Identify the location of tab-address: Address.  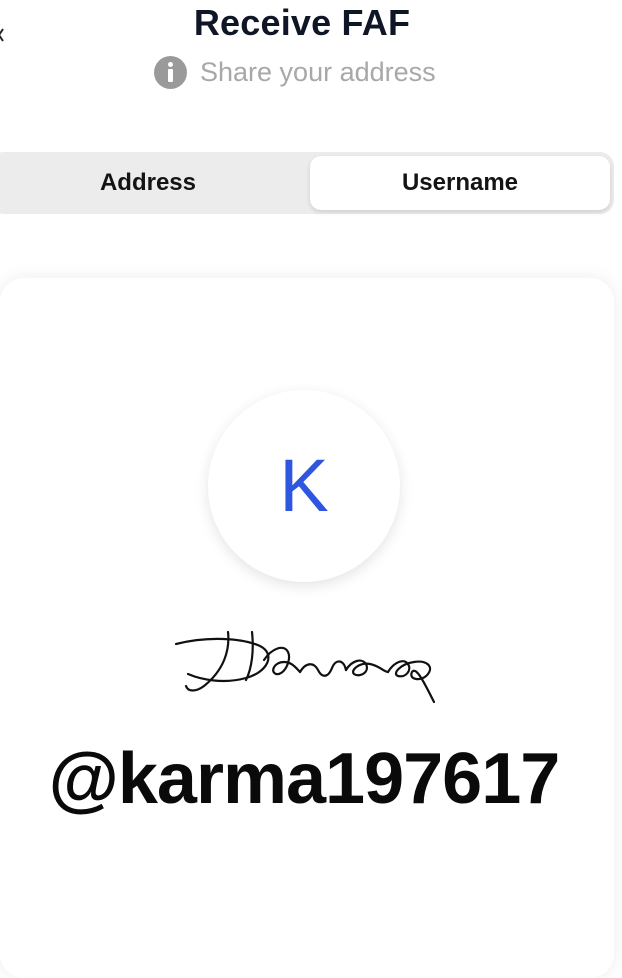
(148, 183).